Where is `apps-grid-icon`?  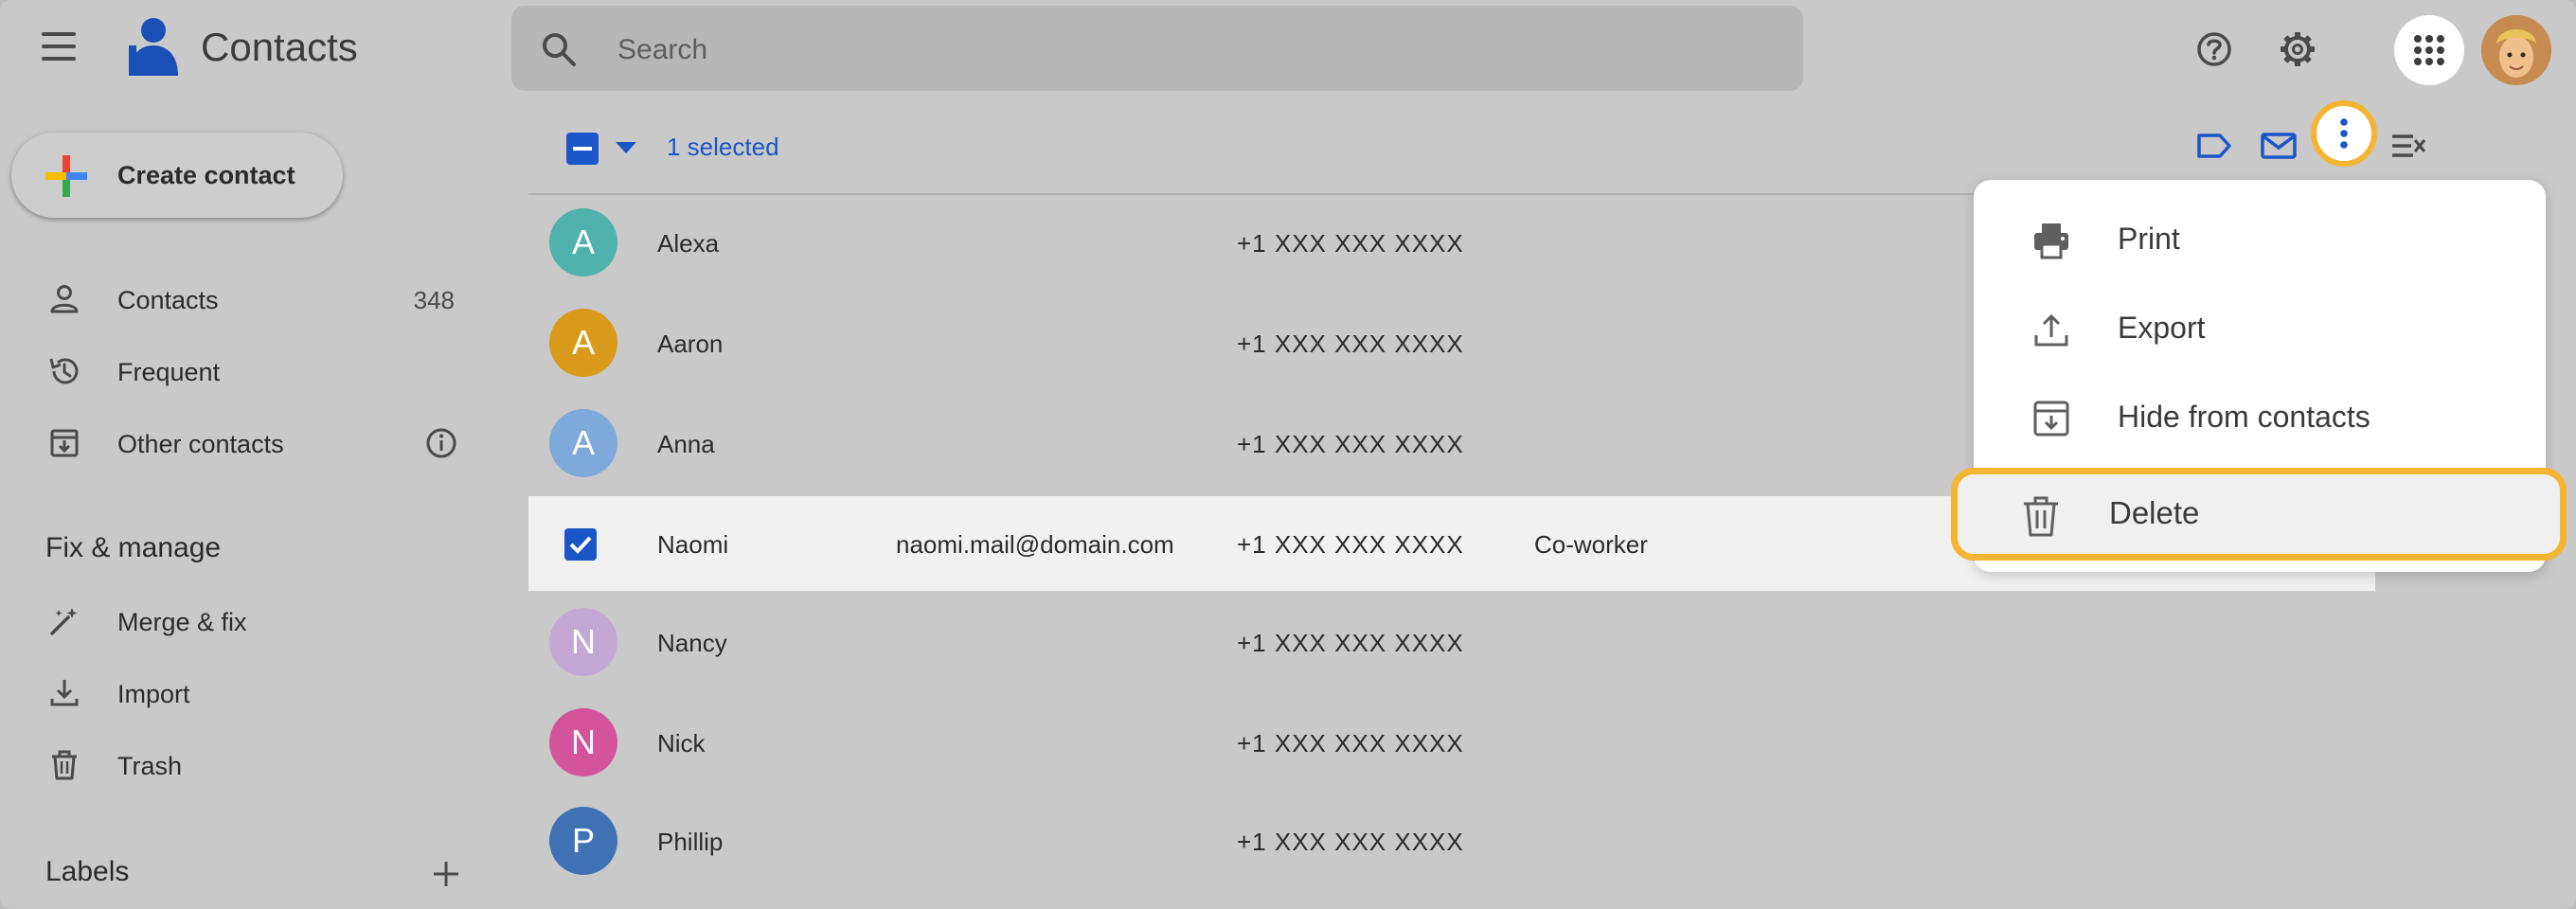
apps-grid-icon is located at coordinates (2429, 50).